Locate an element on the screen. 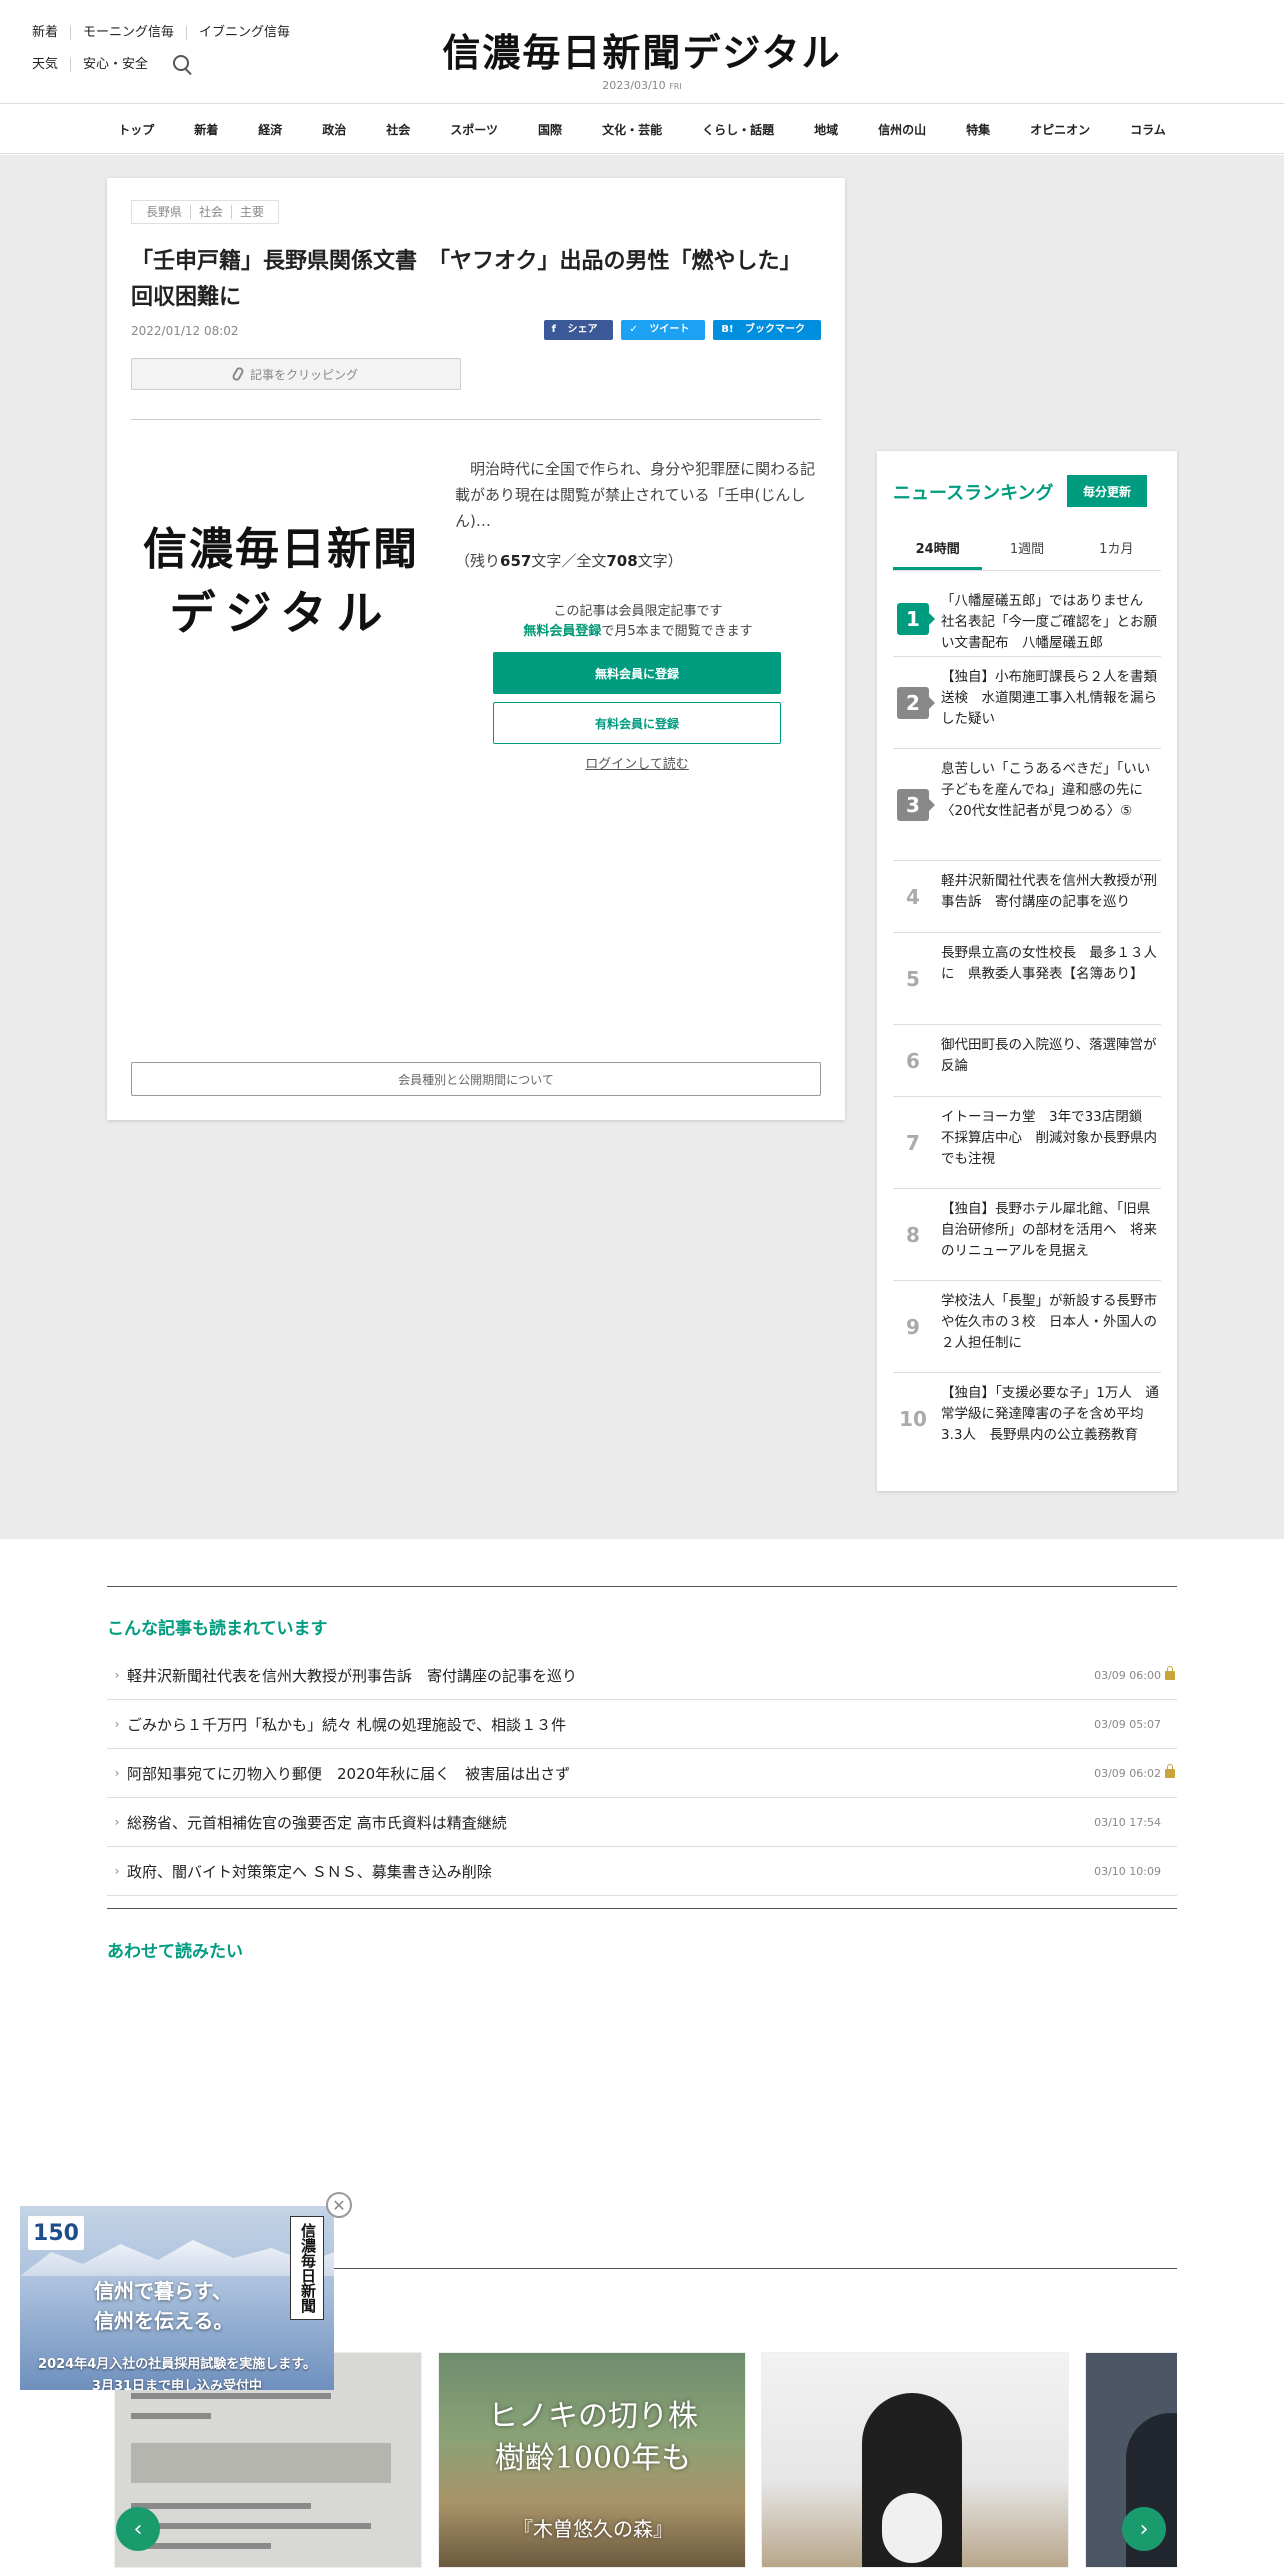  rank-number: 4 is located at coordinates (913, 896).